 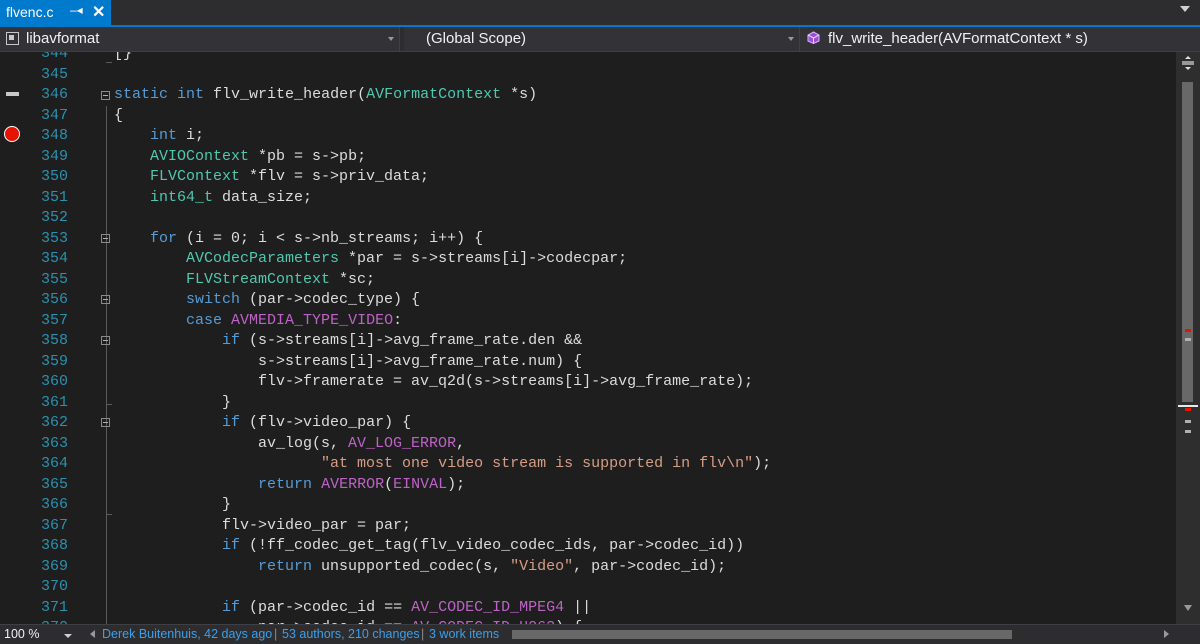 I want to click on document-tab-strip: flvenc.c –◂ ✕, so click(x=600, y=13).